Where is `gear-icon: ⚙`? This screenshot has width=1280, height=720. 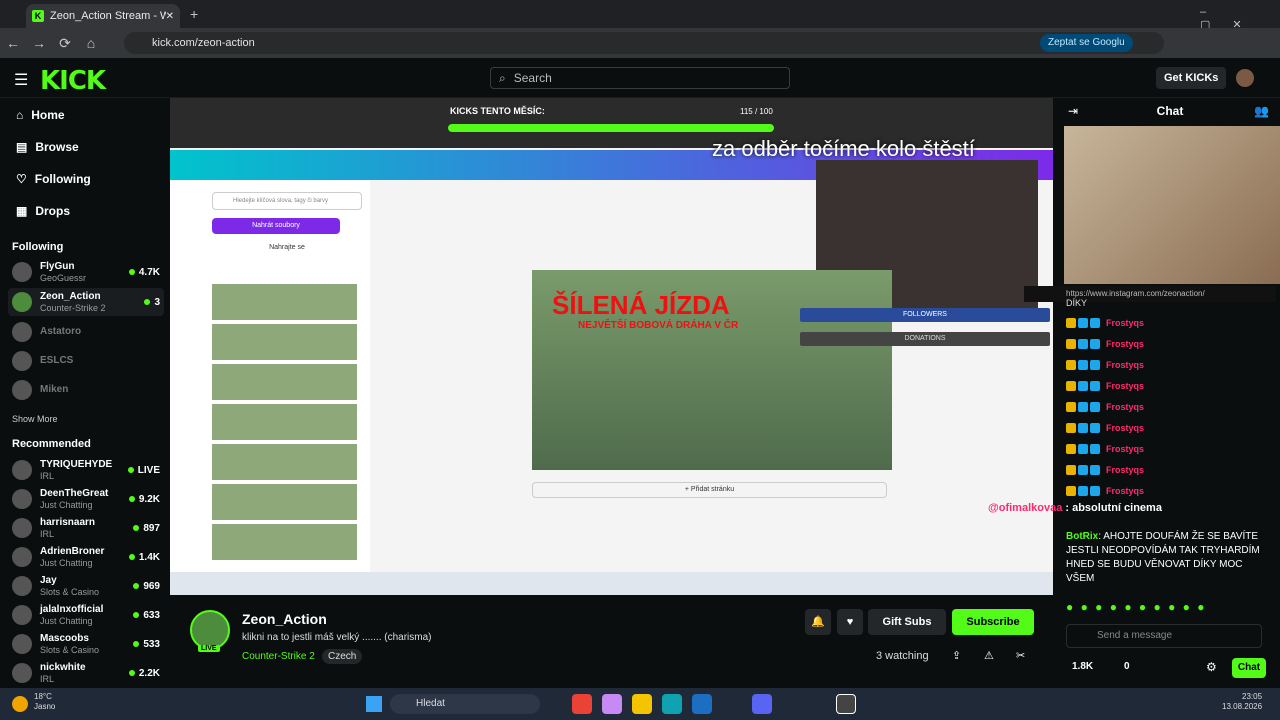
gear-icon: ⚙ is located at coordinates (1211, 667).